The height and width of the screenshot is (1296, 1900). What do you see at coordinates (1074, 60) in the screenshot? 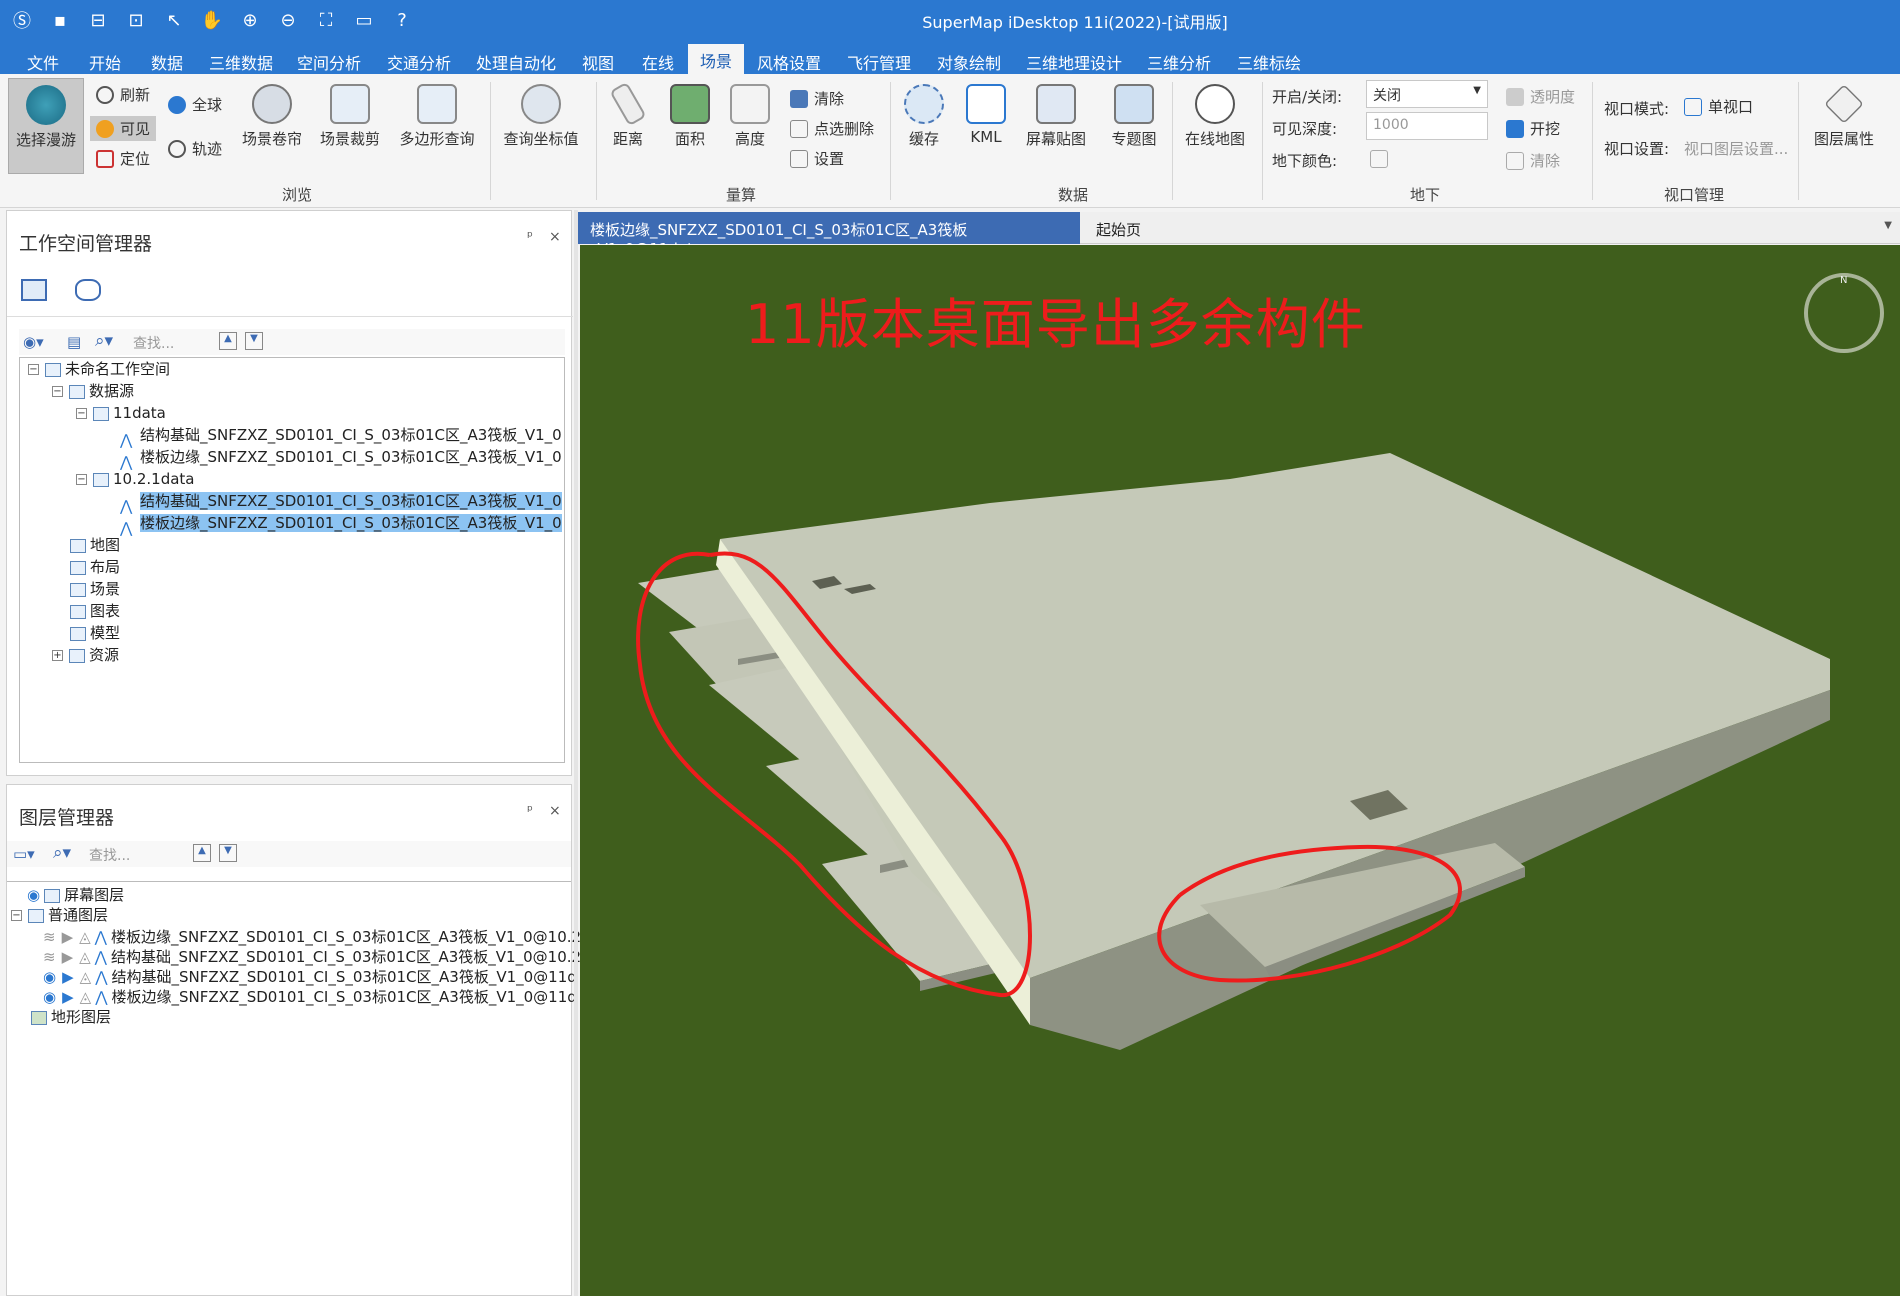
I see `menu-tab: 三维地理设计` at bounding box center [1074, 60].